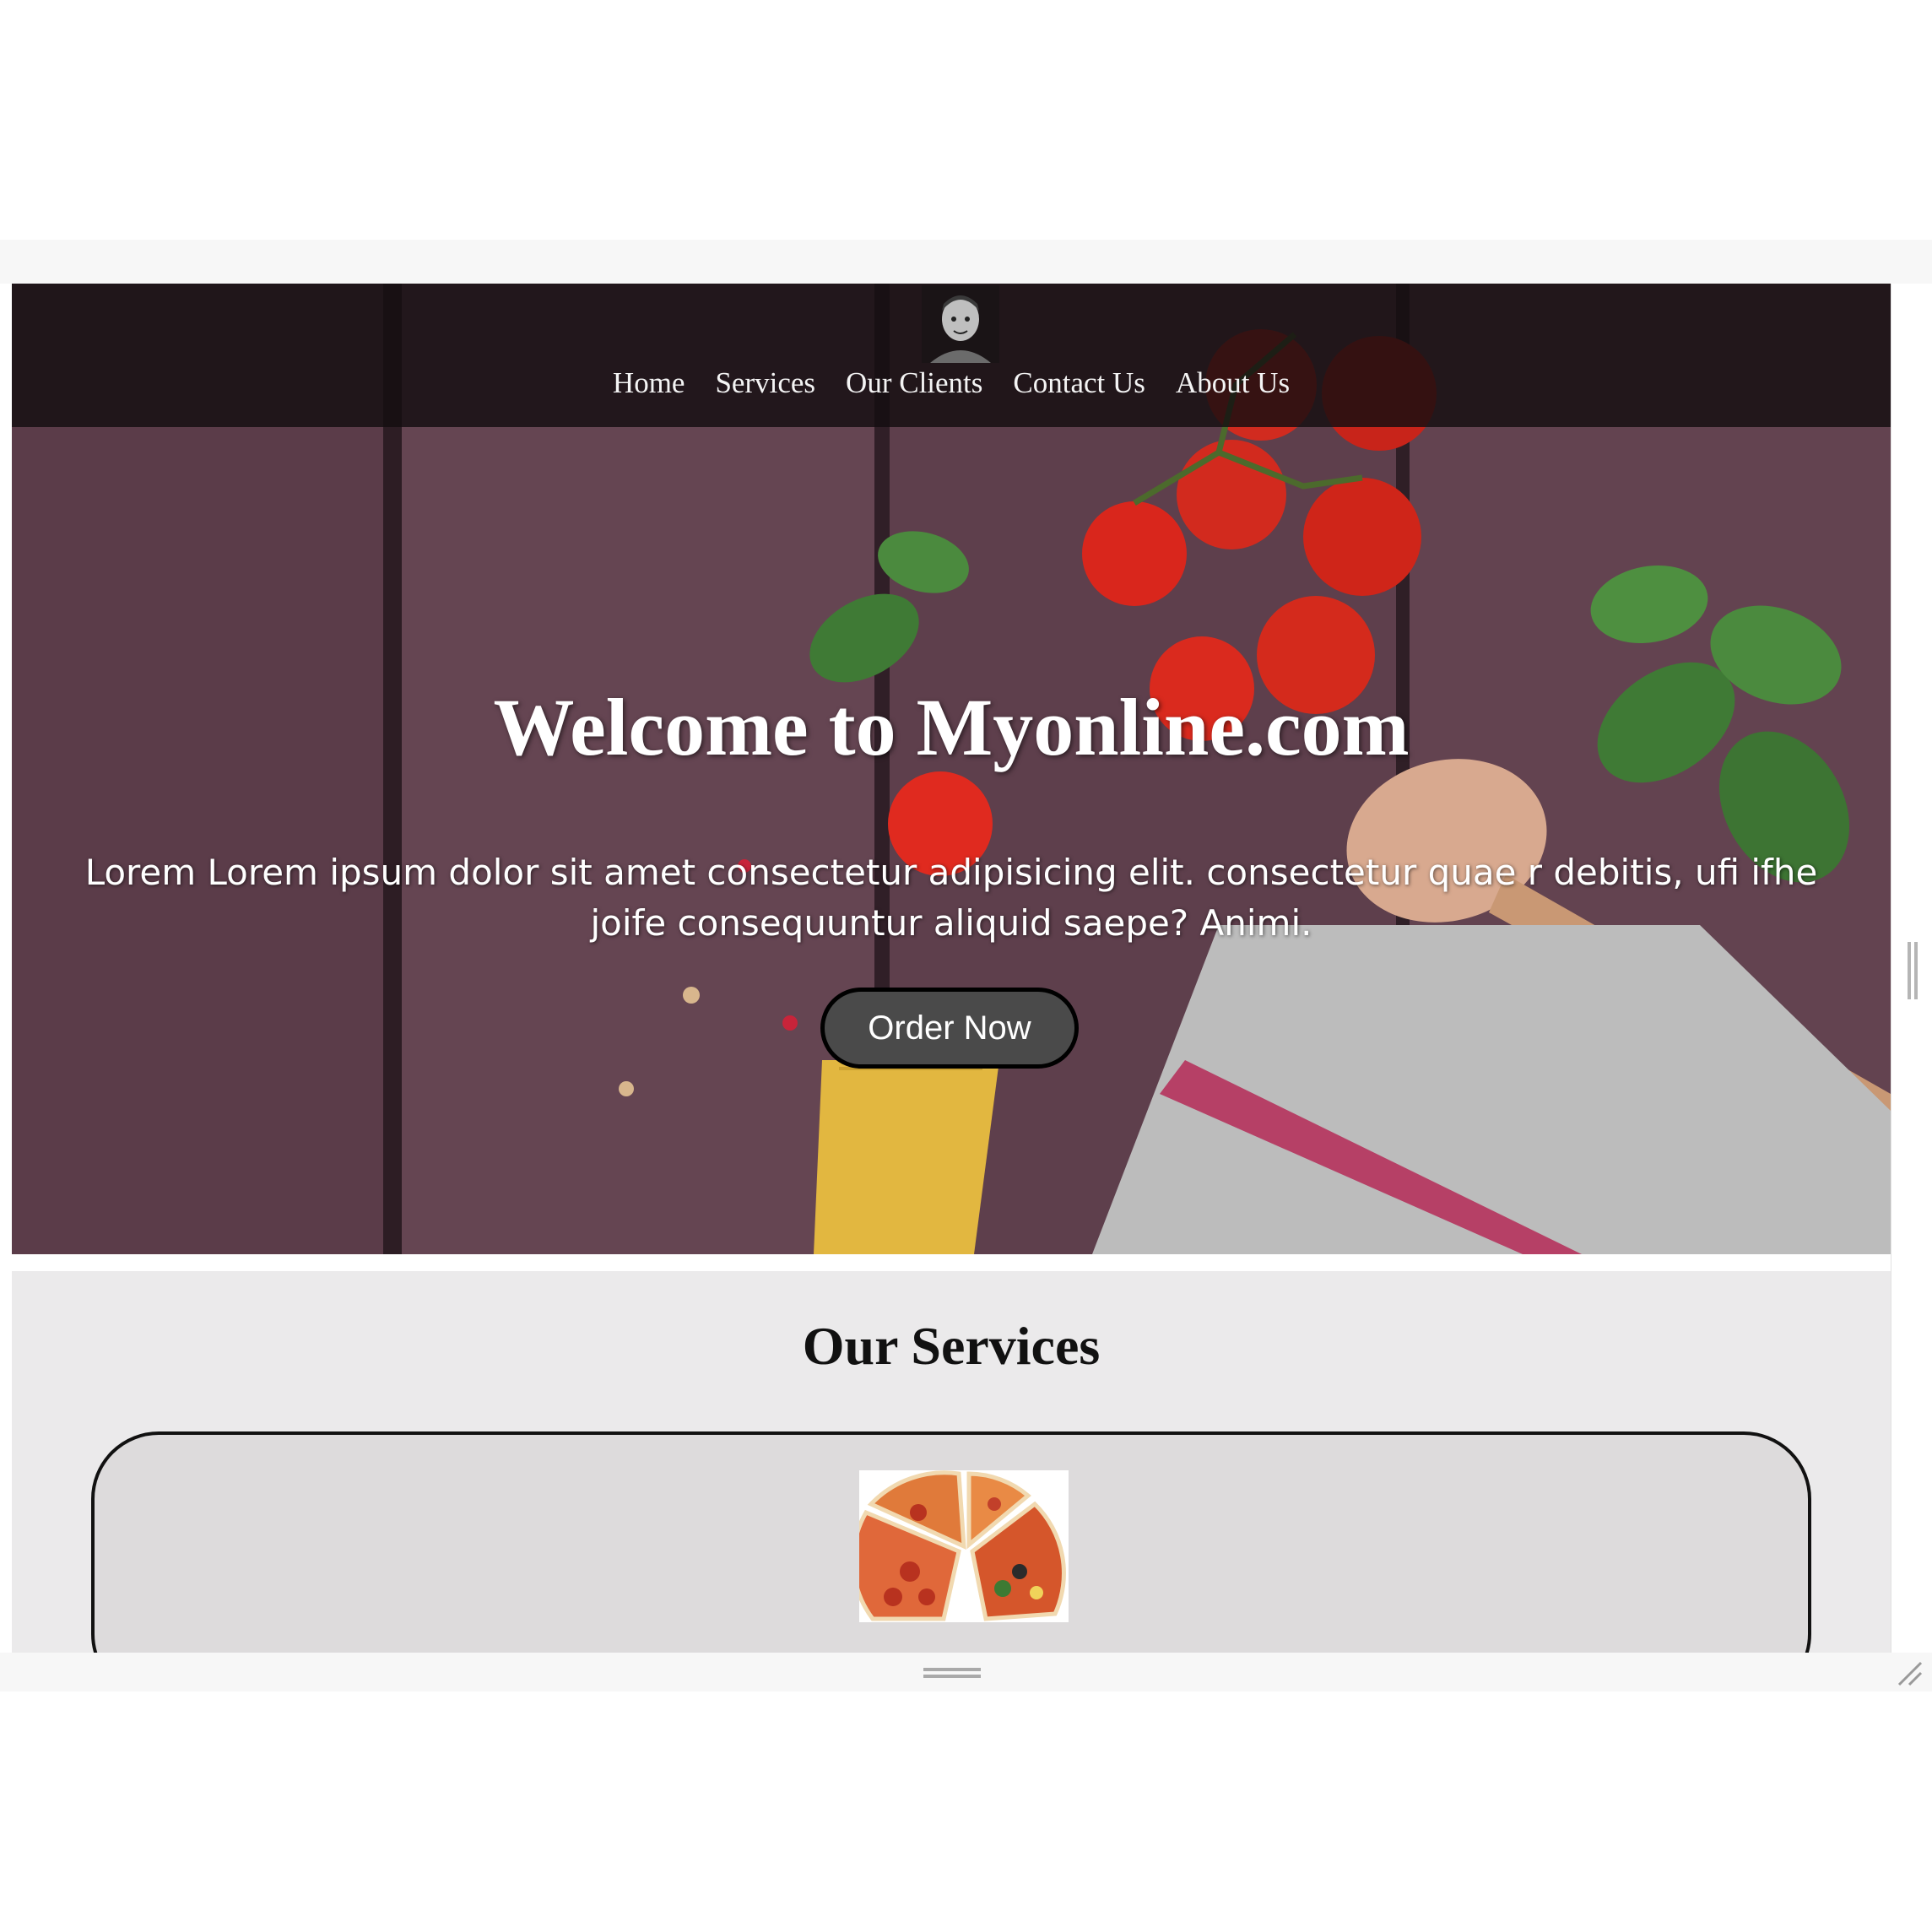  I want to click on nav-contact-us: Contact Us, so click(1079, 383).